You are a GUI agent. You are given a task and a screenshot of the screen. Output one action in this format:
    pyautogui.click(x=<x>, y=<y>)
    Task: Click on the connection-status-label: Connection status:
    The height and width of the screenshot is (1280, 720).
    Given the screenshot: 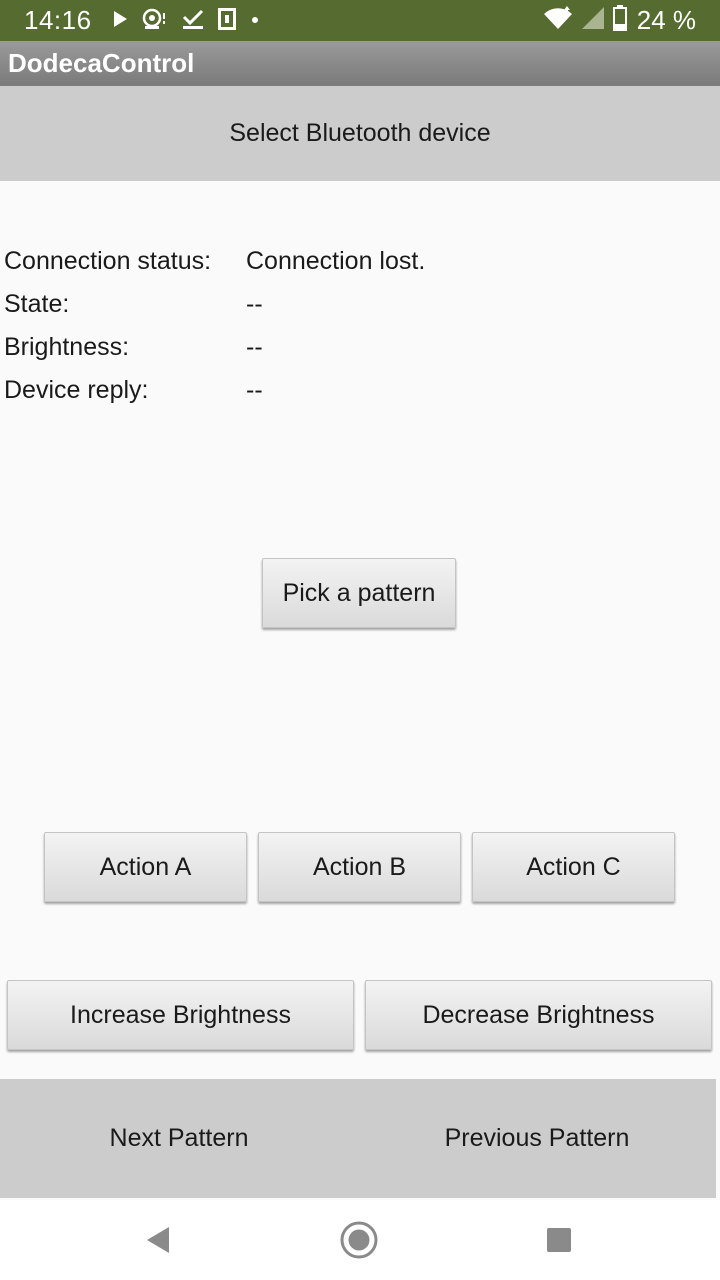 What is the action you would take?
    pyautogui.click(x=108, y=261)
    